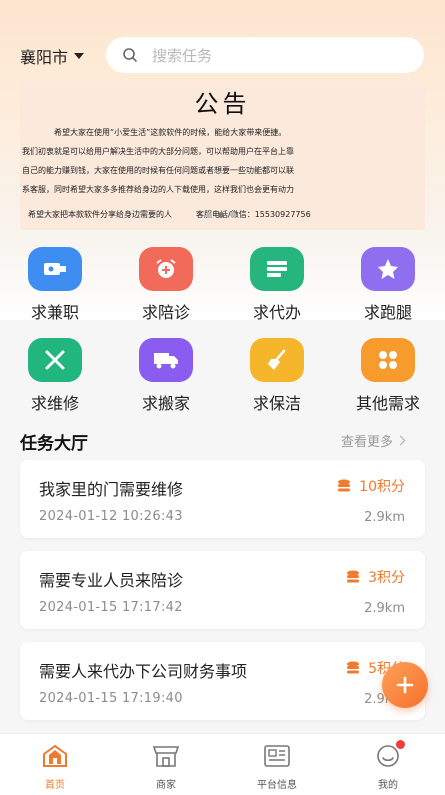 Image resolution: width=445 pixels, height=795 pixels. What do you see at coordinates (166, 785) in the screenshot?
I see `tab-label: 商家` at bounding box center [166, 785].